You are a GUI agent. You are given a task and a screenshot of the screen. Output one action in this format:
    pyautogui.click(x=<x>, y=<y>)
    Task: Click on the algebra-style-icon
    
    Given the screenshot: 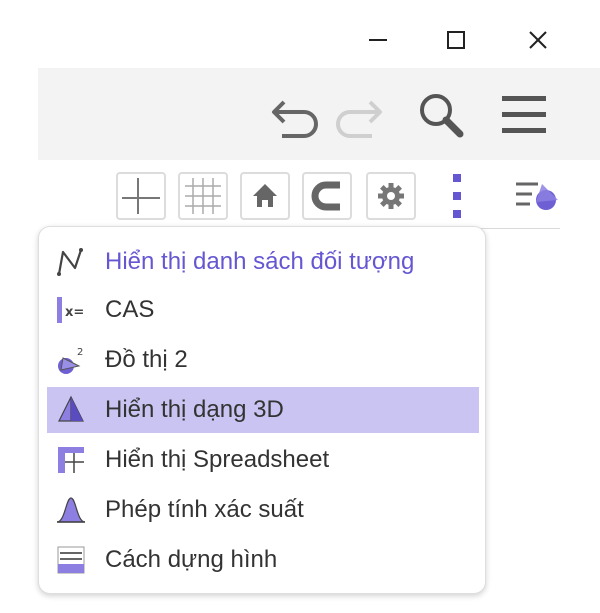 What is the action you would take?
    pyautogui.click(x=537, y=196)
    